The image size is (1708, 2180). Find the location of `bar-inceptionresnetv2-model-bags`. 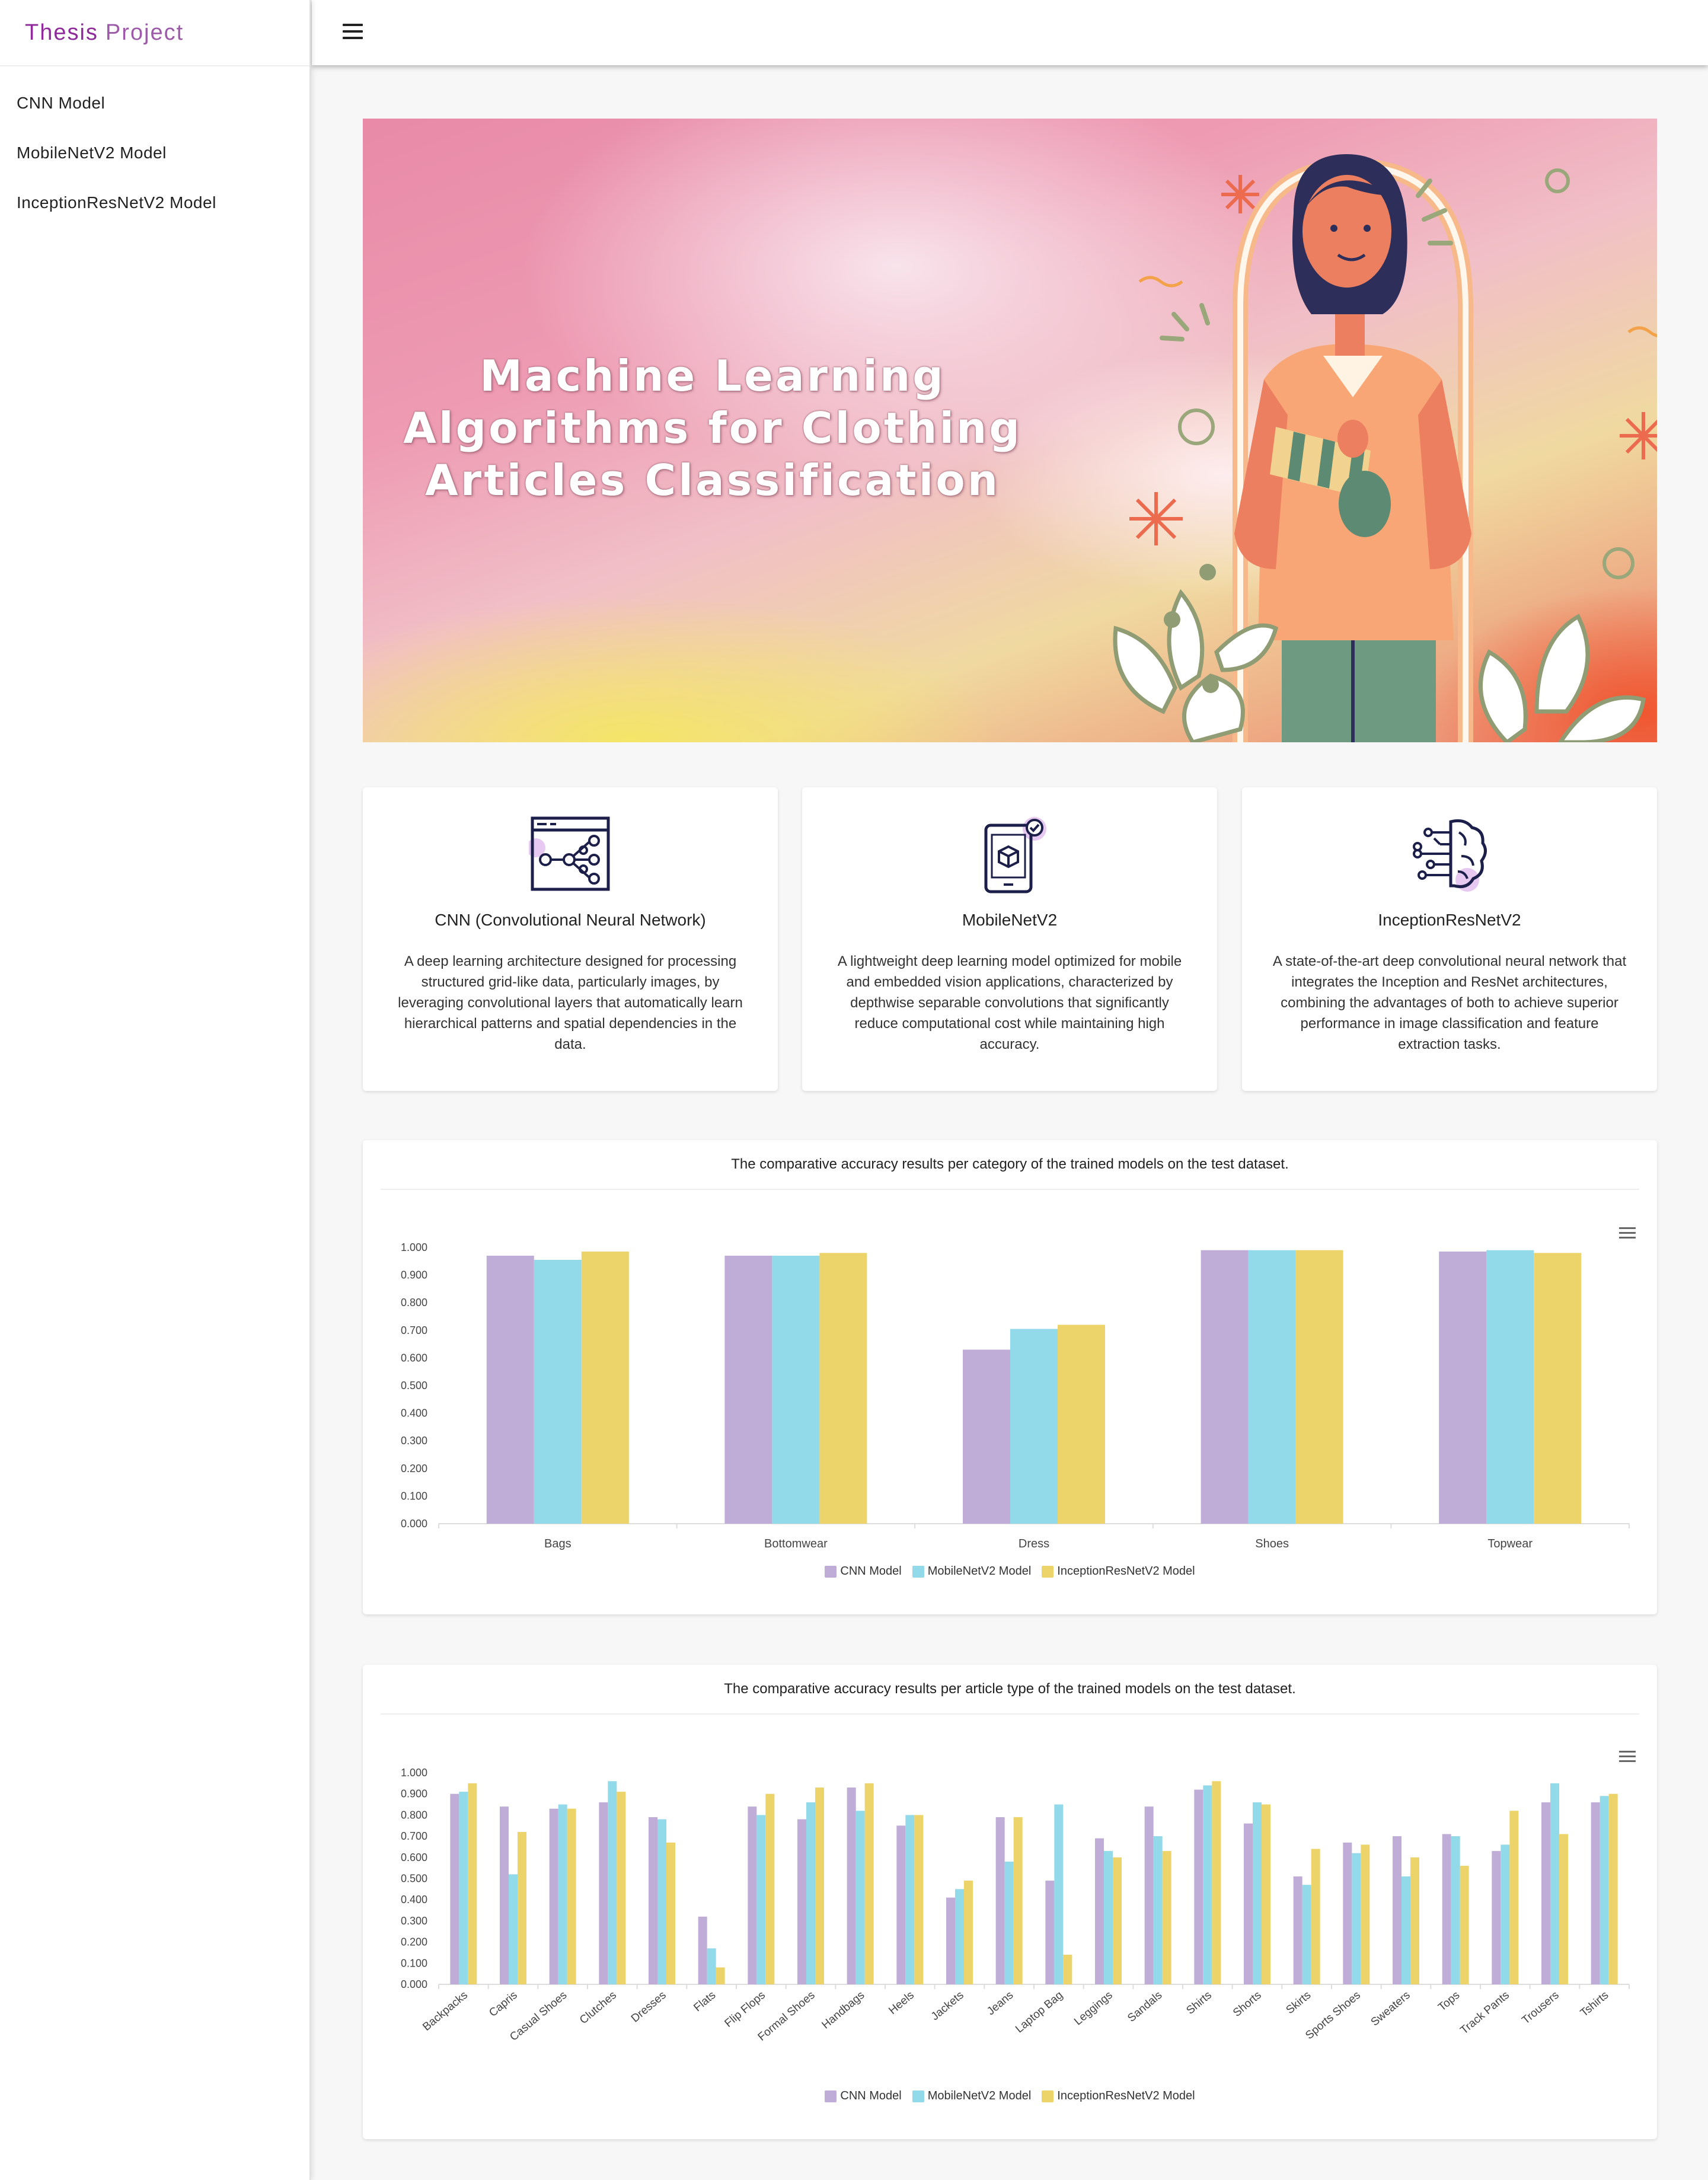

bar-inceptionresnetv2-model-bags is located at coordinates (605, 1387).